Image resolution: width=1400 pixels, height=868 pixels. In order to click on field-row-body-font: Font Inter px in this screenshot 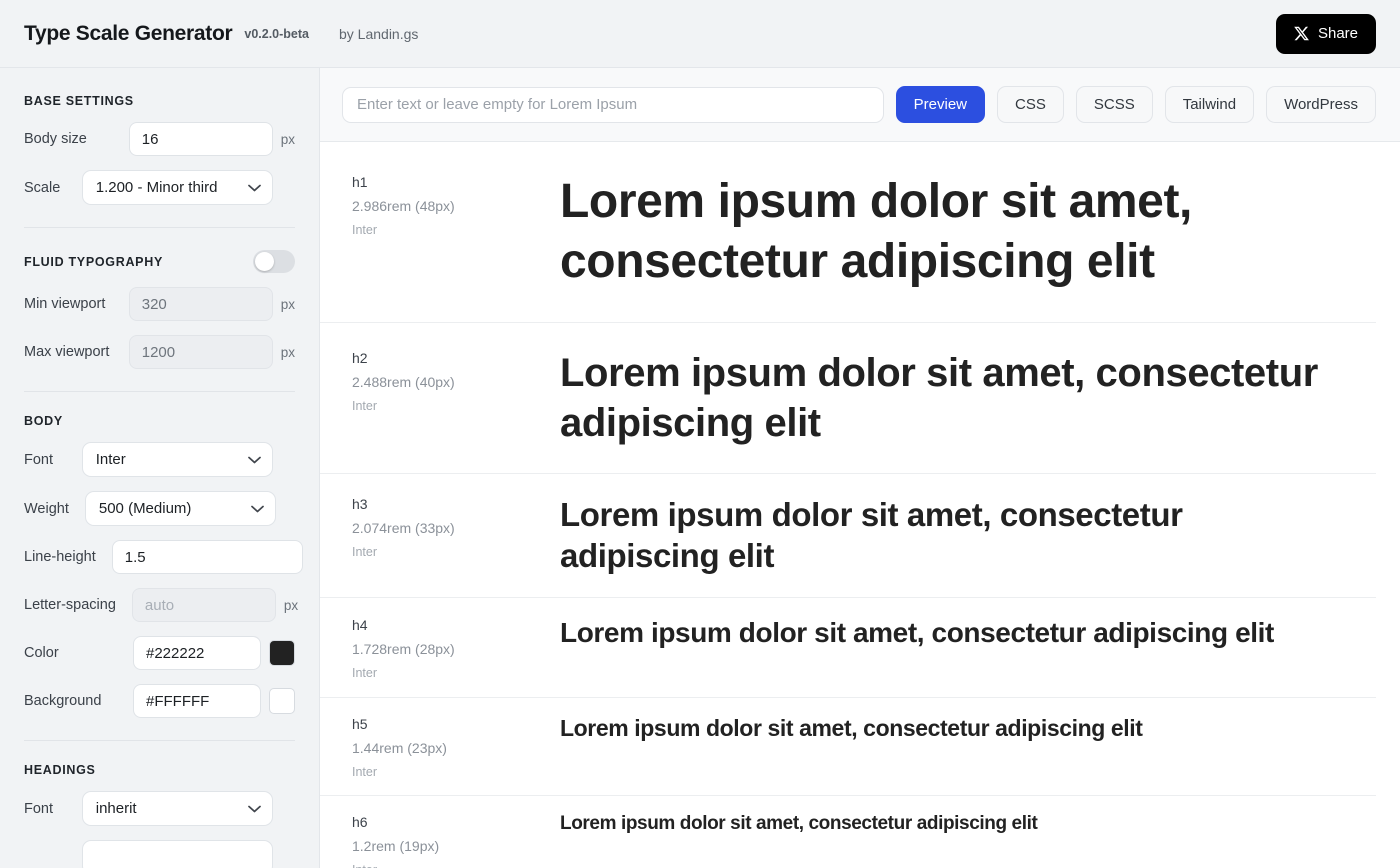, I will do `click(159, 459)`.